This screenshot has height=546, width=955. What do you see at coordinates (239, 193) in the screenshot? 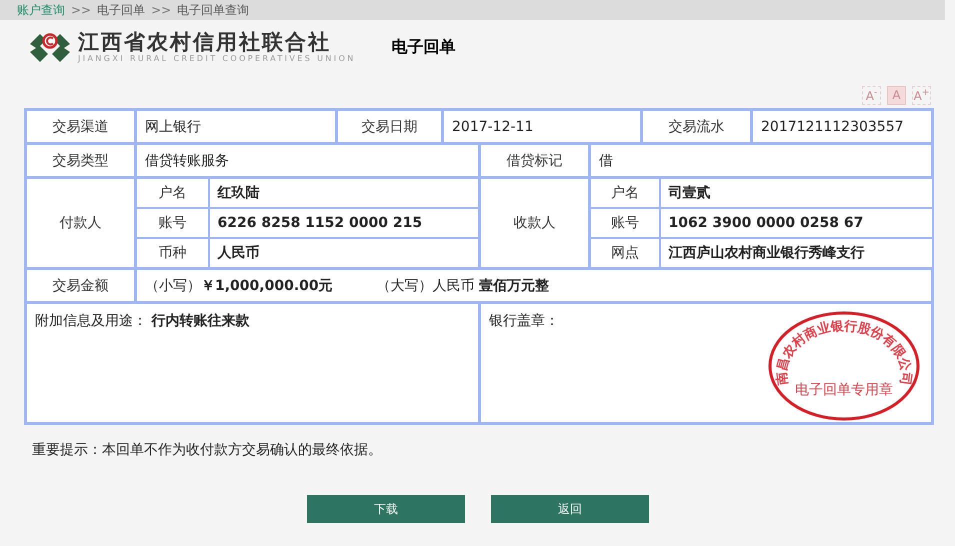
I see `field-value: 红玖陆` at bounding box center [239, 193].